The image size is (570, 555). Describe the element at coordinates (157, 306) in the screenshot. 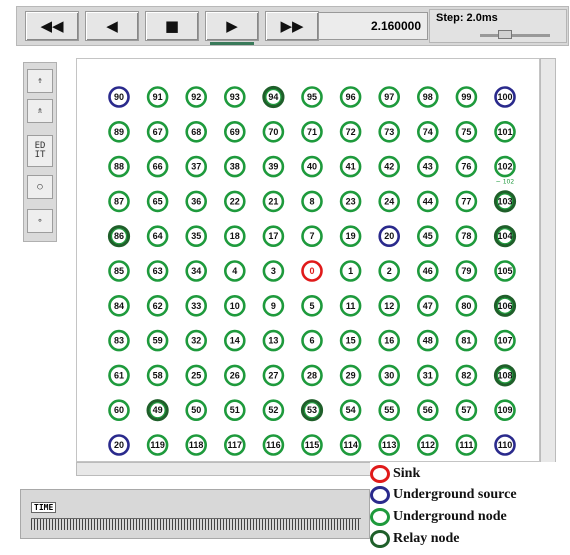

I see `underground-node-62: 62` at that location.